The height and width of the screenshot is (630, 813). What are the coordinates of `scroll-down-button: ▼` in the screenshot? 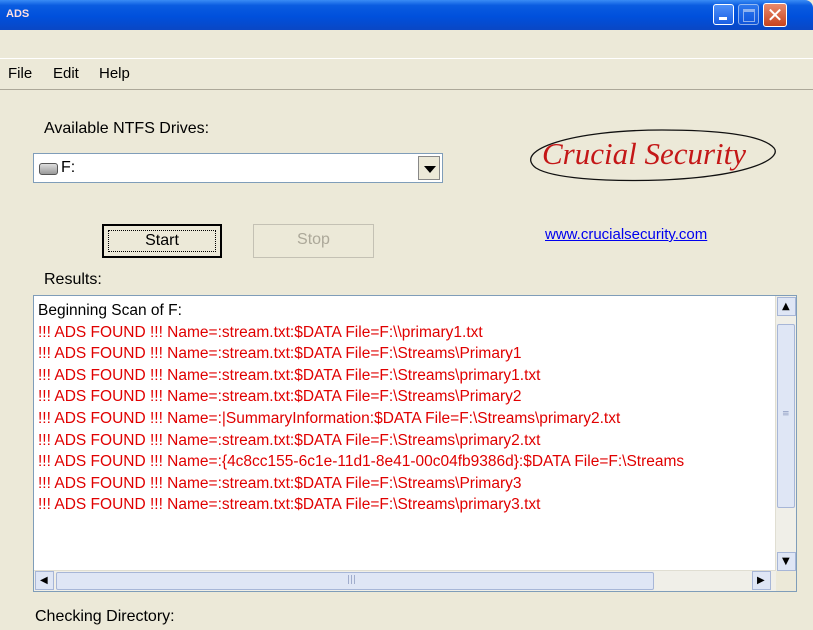 It's located at (786, 561).